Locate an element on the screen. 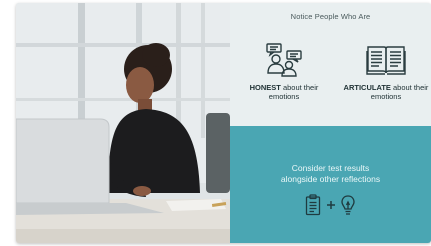 The image size is (431, 246). consider-line-1: Consider test results is located at coordinates (330, 168).